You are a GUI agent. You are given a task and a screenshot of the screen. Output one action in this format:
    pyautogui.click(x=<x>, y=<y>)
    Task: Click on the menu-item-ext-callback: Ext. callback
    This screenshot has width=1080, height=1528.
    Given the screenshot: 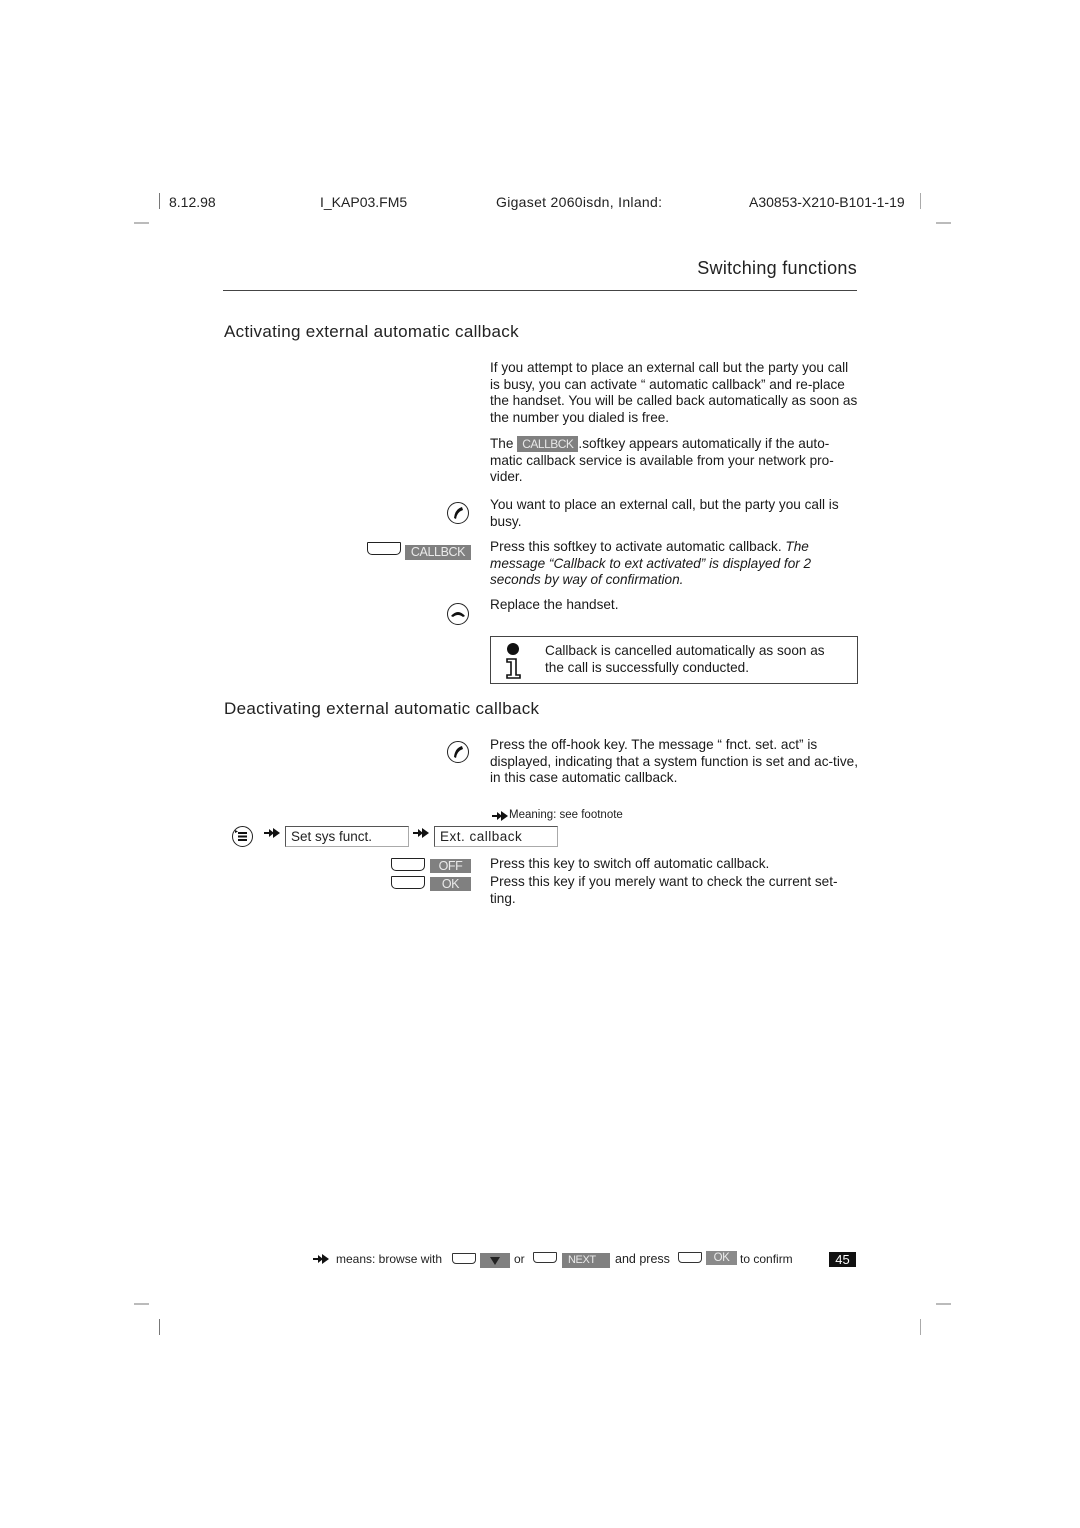 What is the action you would take?
    pyautogui.click(x=496, y=836)
    